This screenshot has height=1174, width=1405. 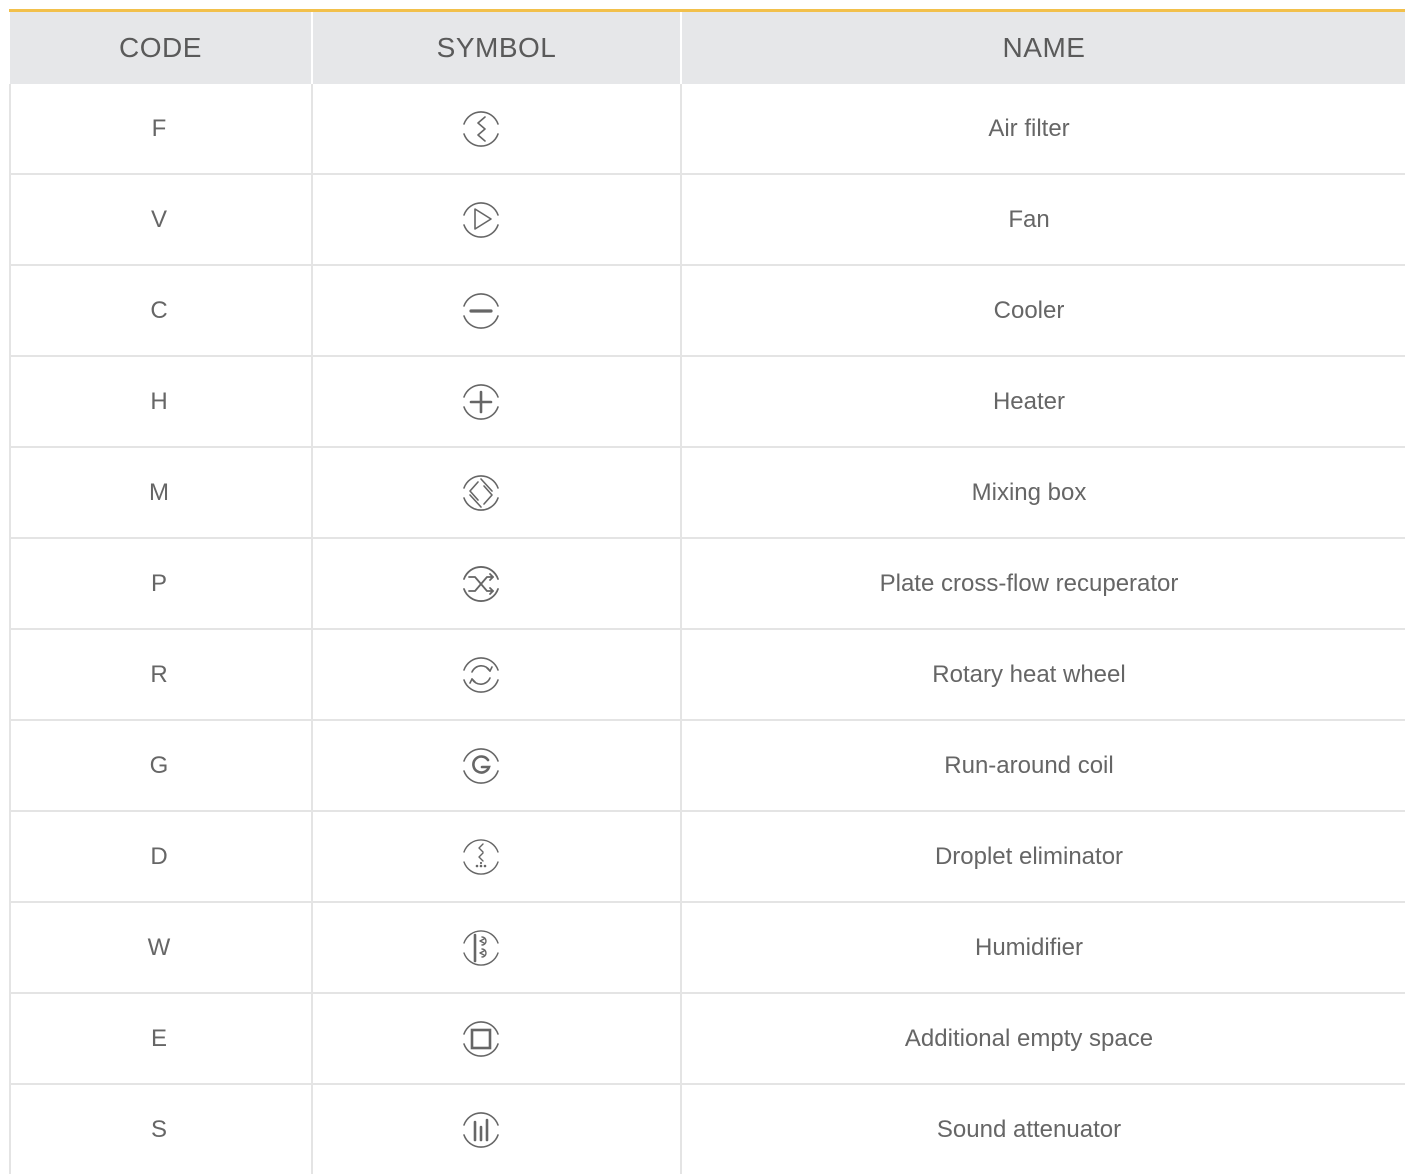 What do you see at coordinates (480, 401) in the screenshot?
I see `heater-icon` at bounding box center [480, 401].